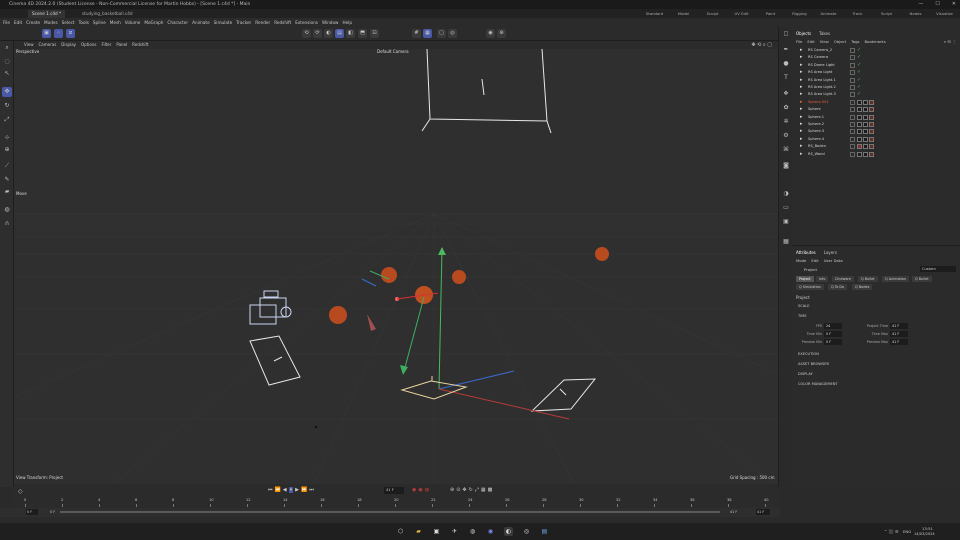 Image resolution: width=960 pixels, height=540 pixels. What do you see at coordinates (818, 57) in the screenshot?
I see `object-name: RS Camera` at bounding box center [818, 57].